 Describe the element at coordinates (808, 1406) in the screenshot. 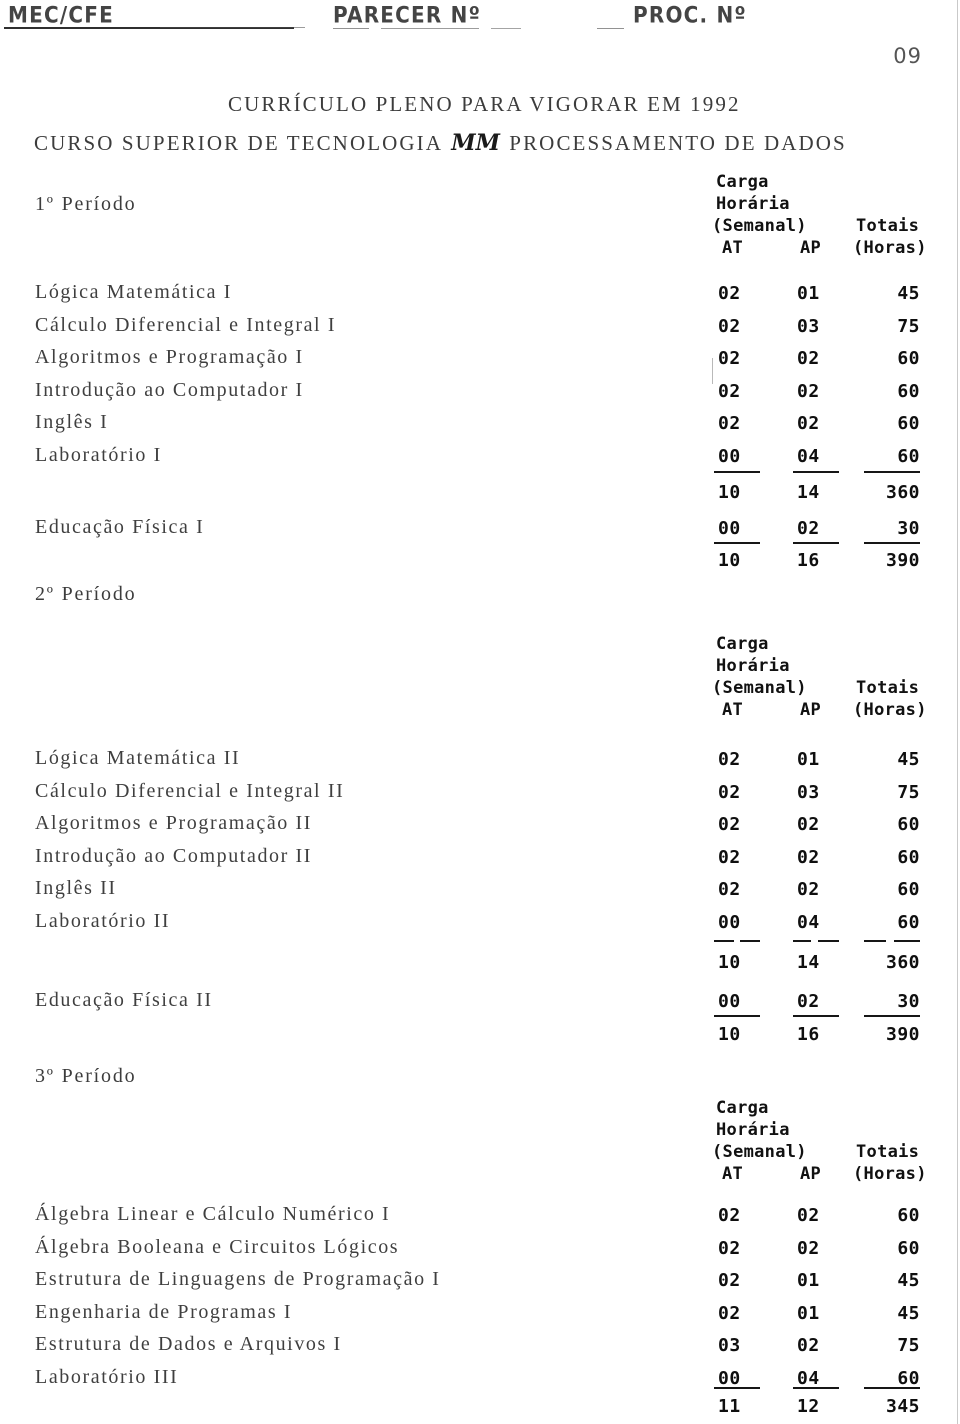

I see `cell-ap-p3-subtotal: 12` at that location.